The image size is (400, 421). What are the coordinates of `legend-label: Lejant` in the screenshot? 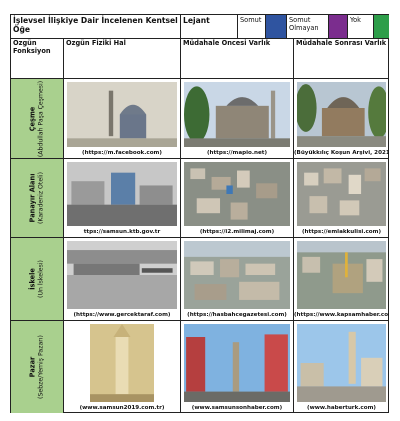 It's located at (196, 20).